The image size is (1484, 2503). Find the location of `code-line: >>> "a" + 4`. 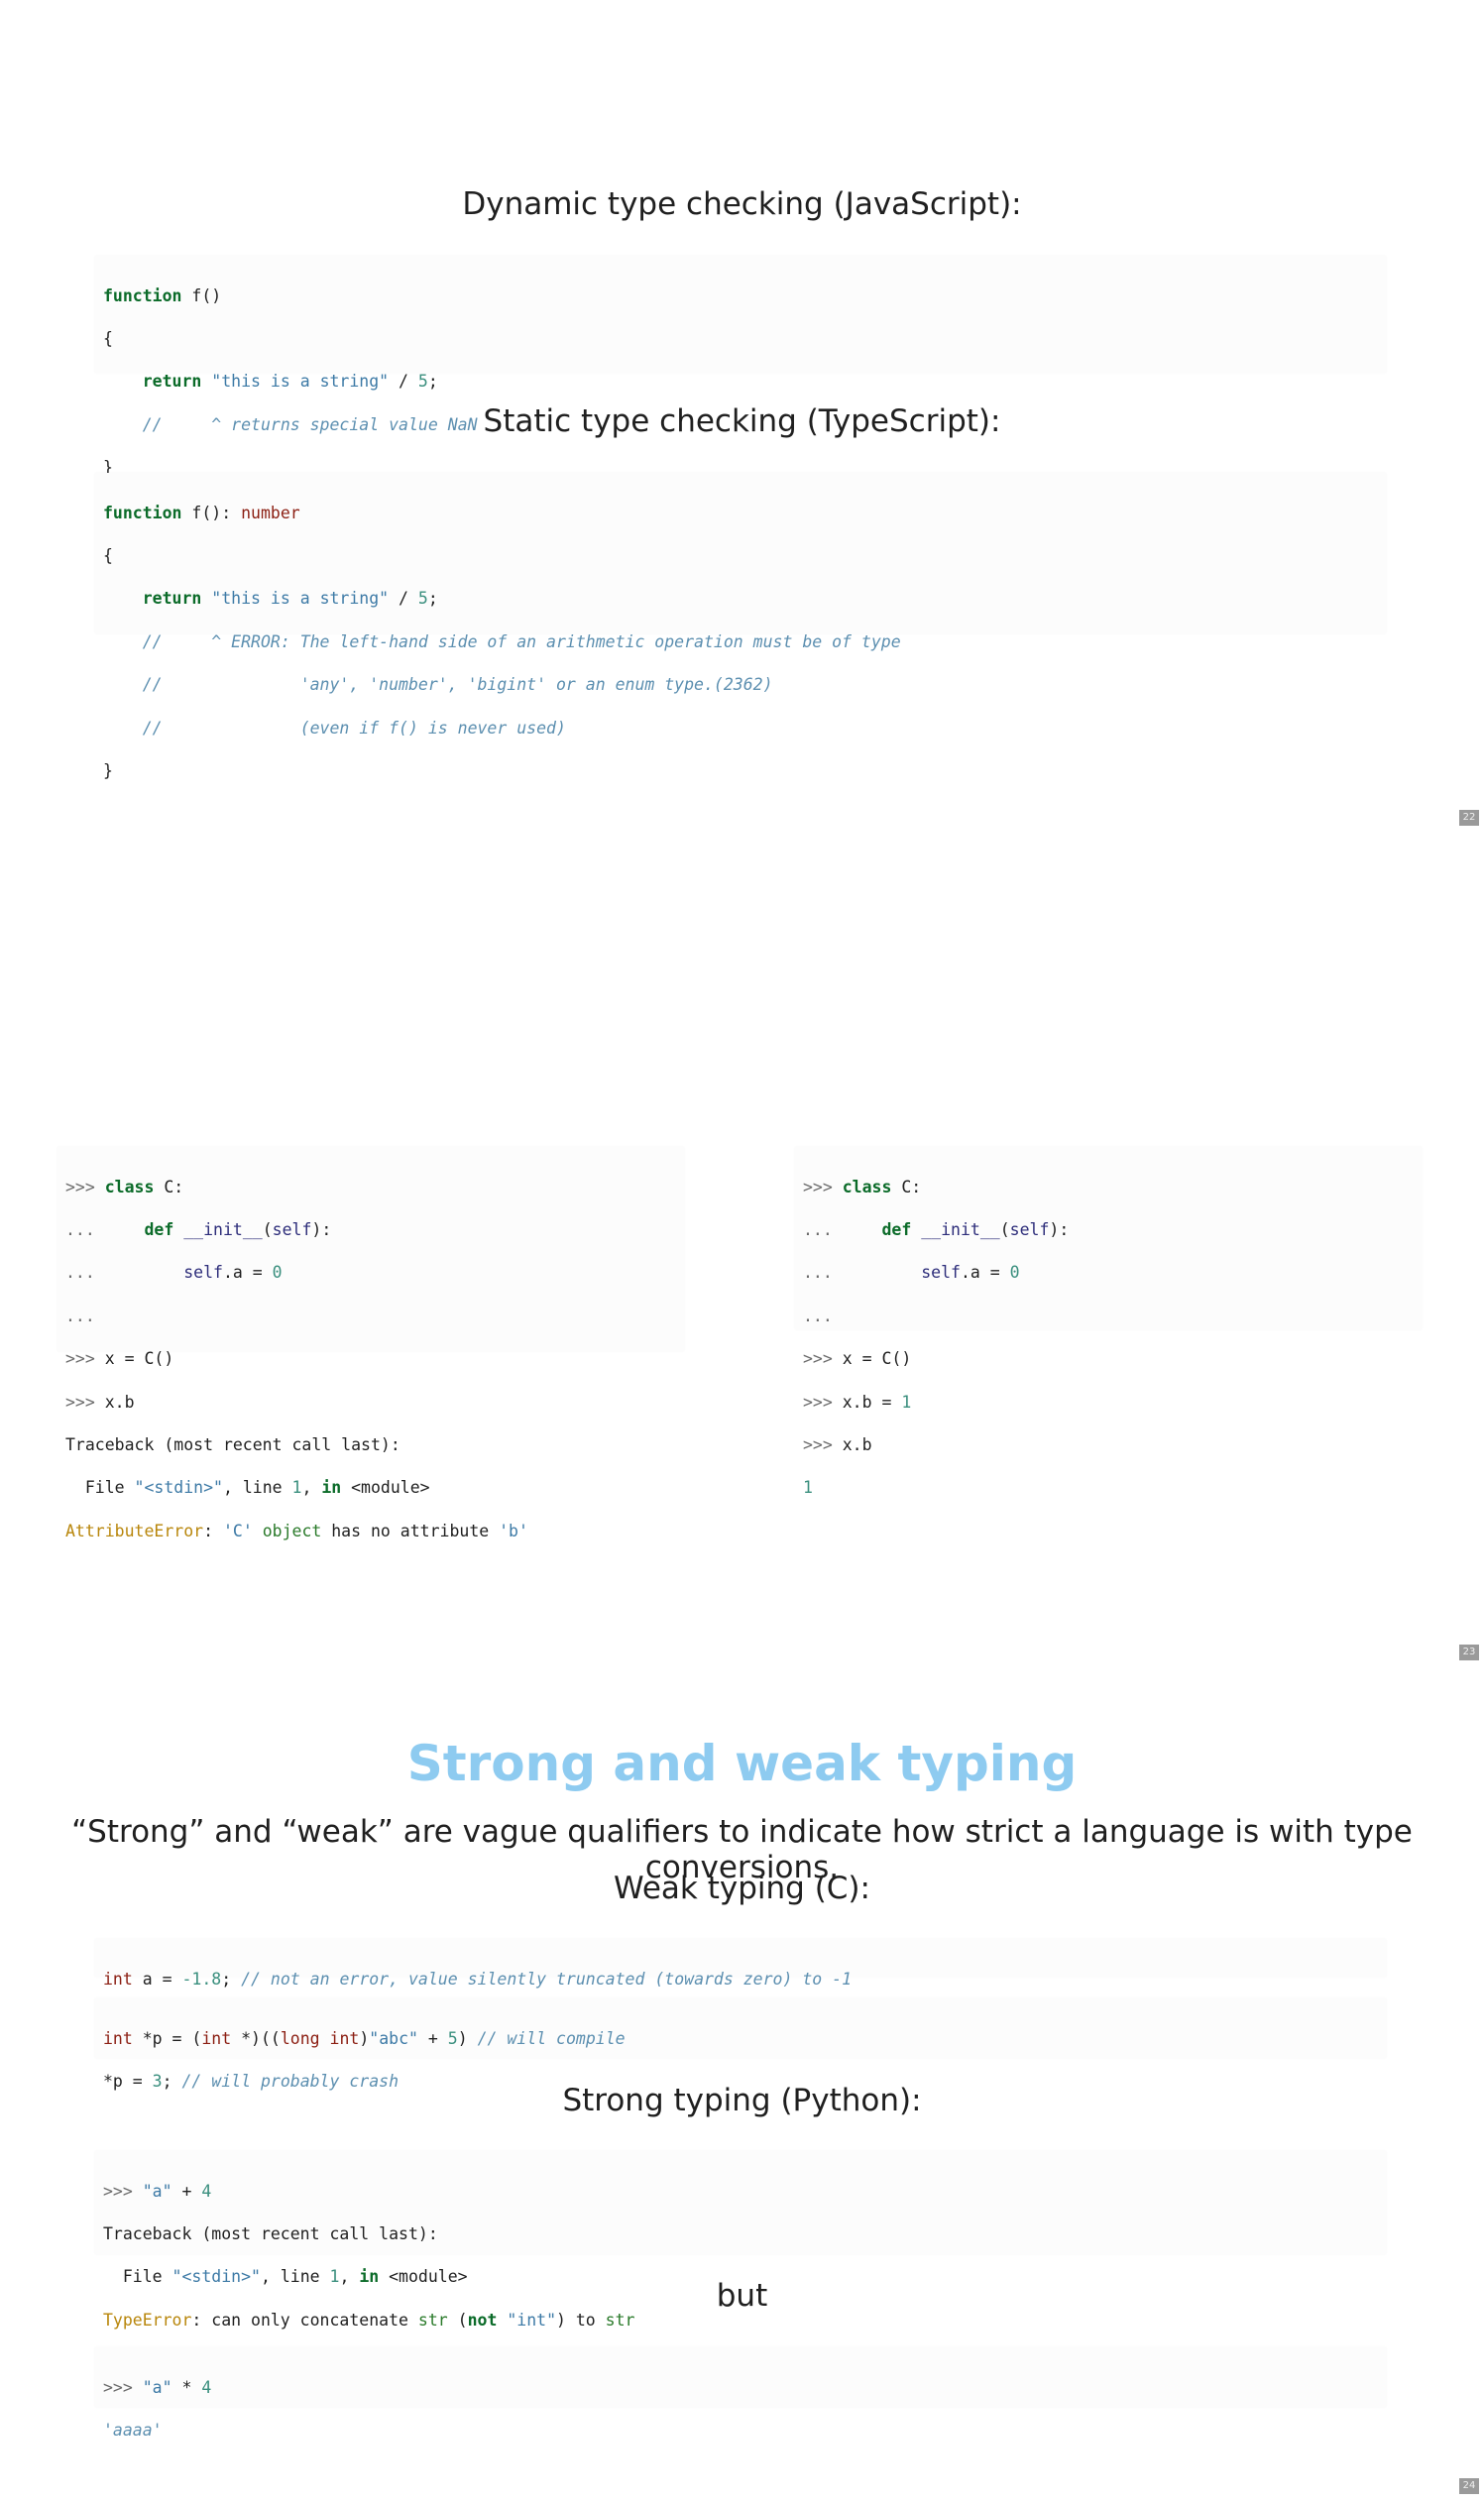

code-line: >>> "a" + 4 is located at coordinates (157, 2191).